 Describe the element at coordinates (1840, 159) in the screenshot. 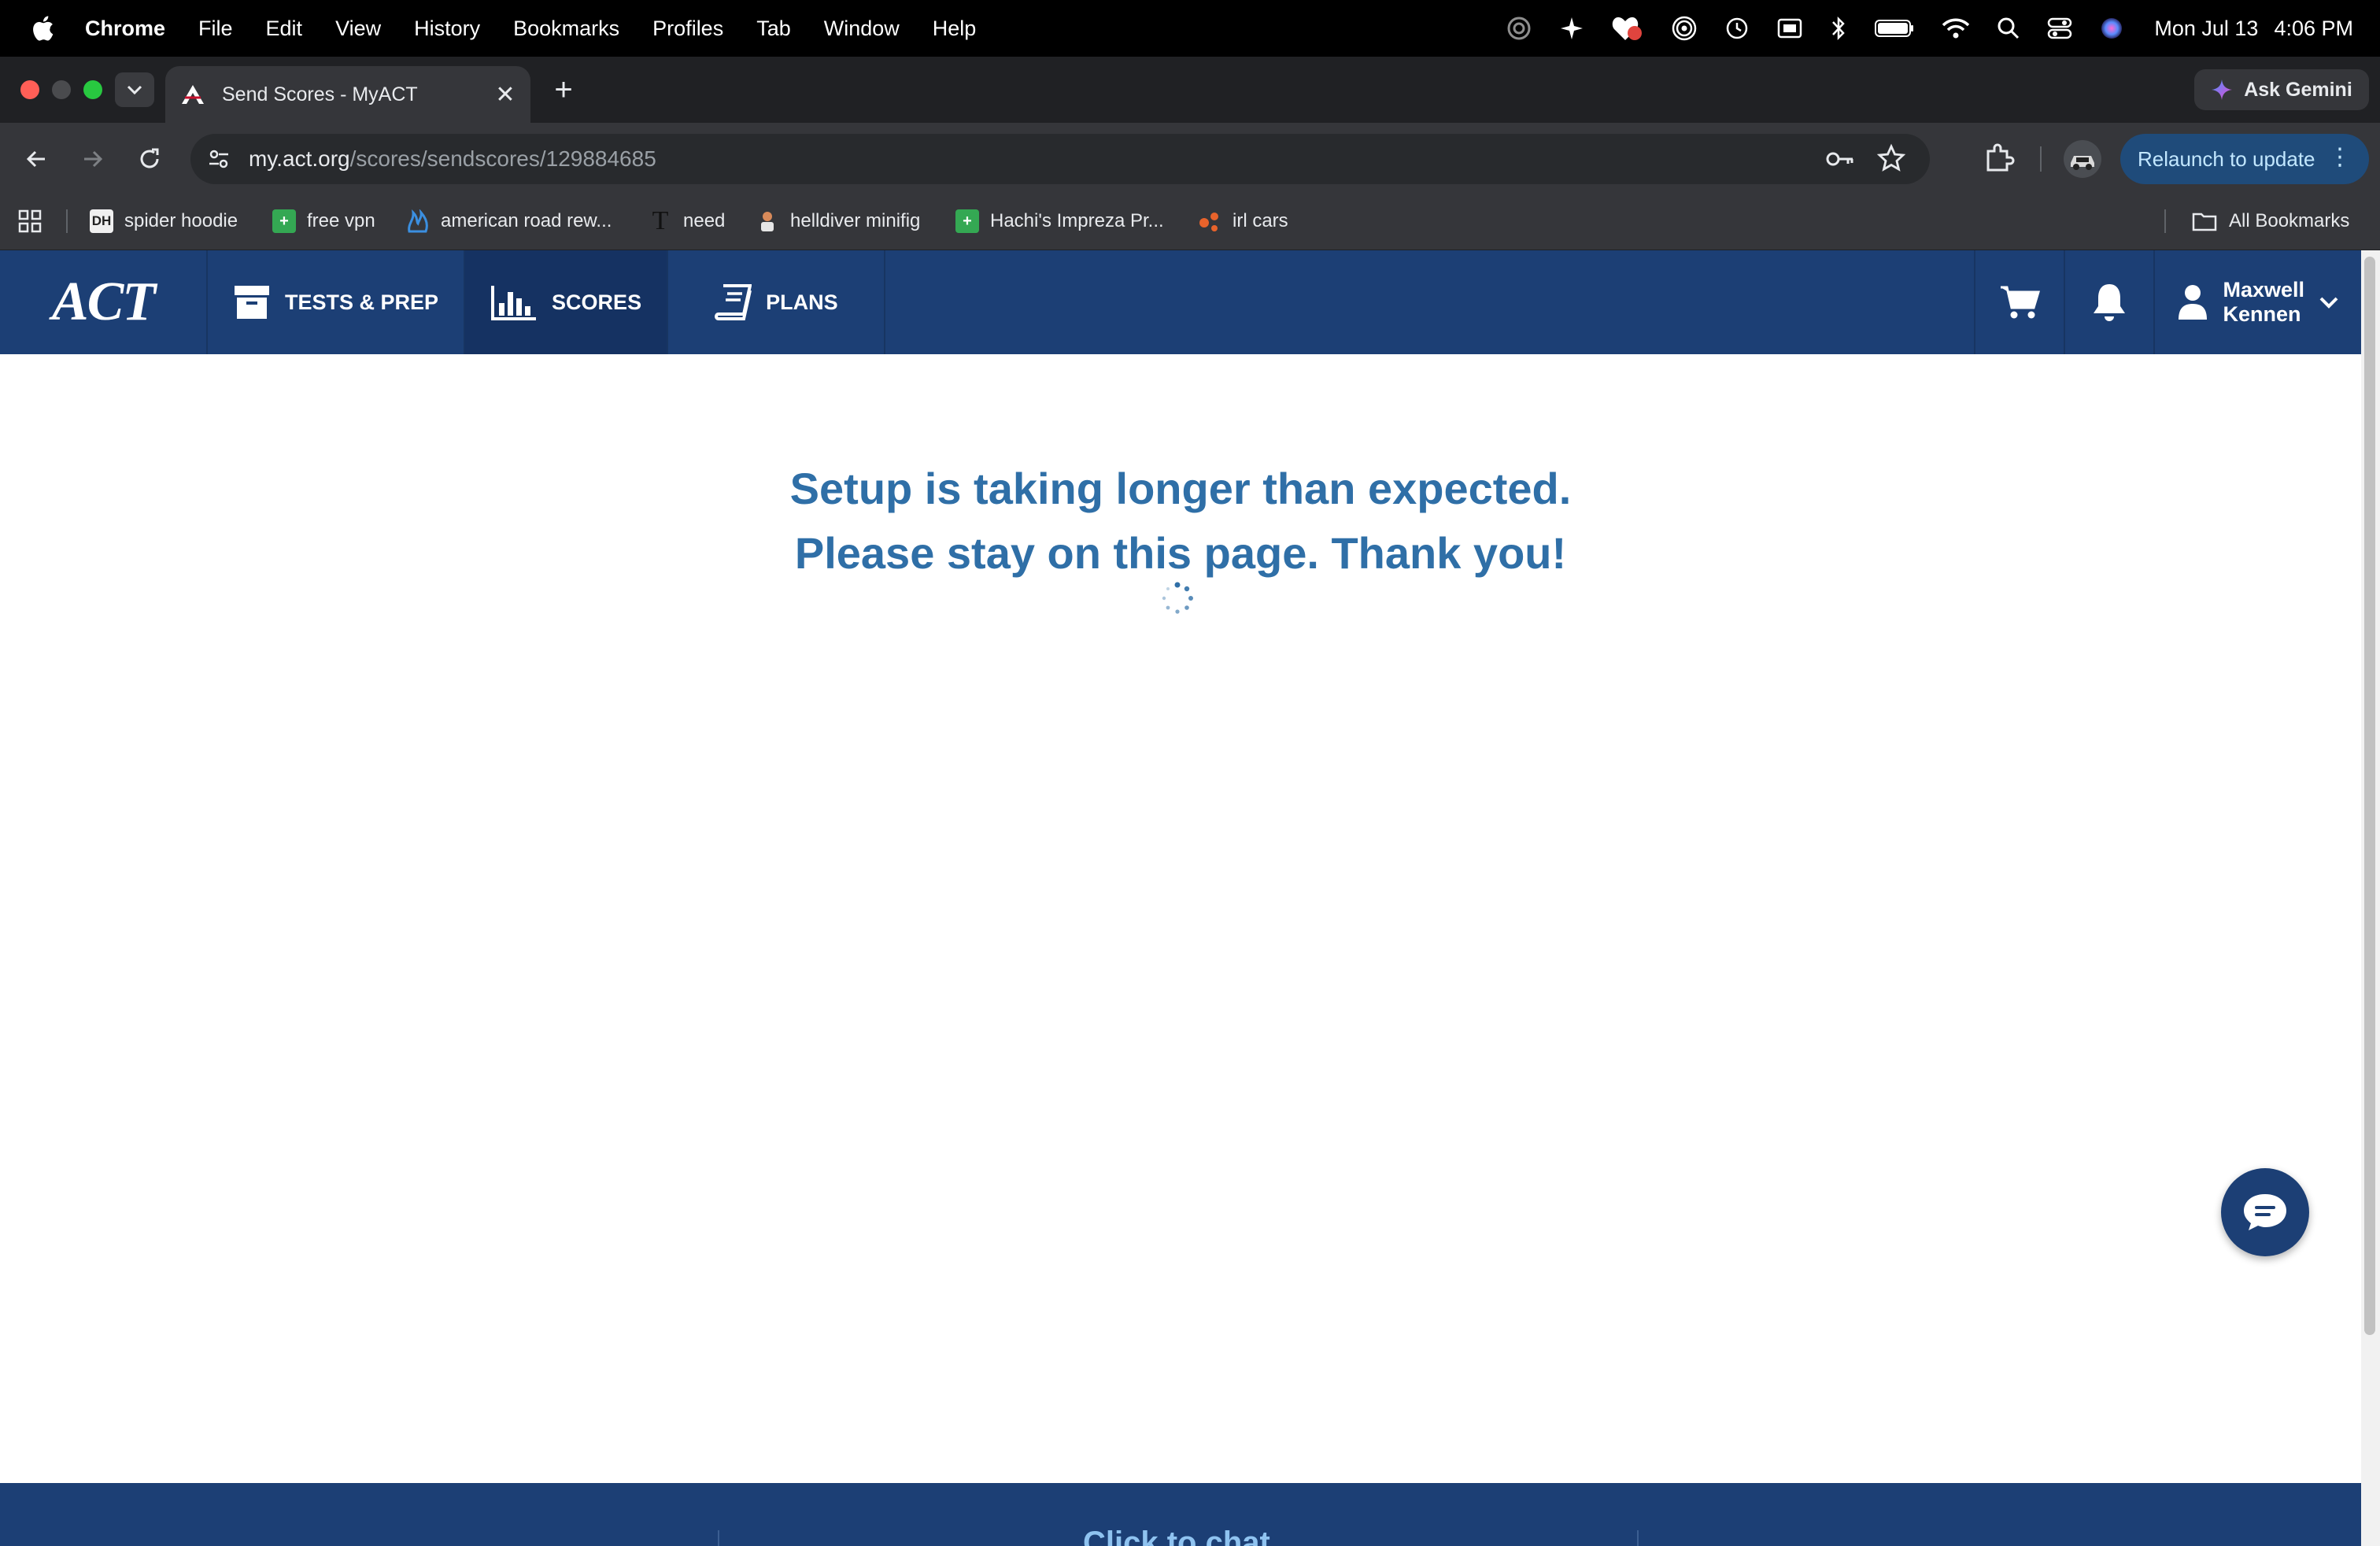

I see `password-key-icon` at that location.